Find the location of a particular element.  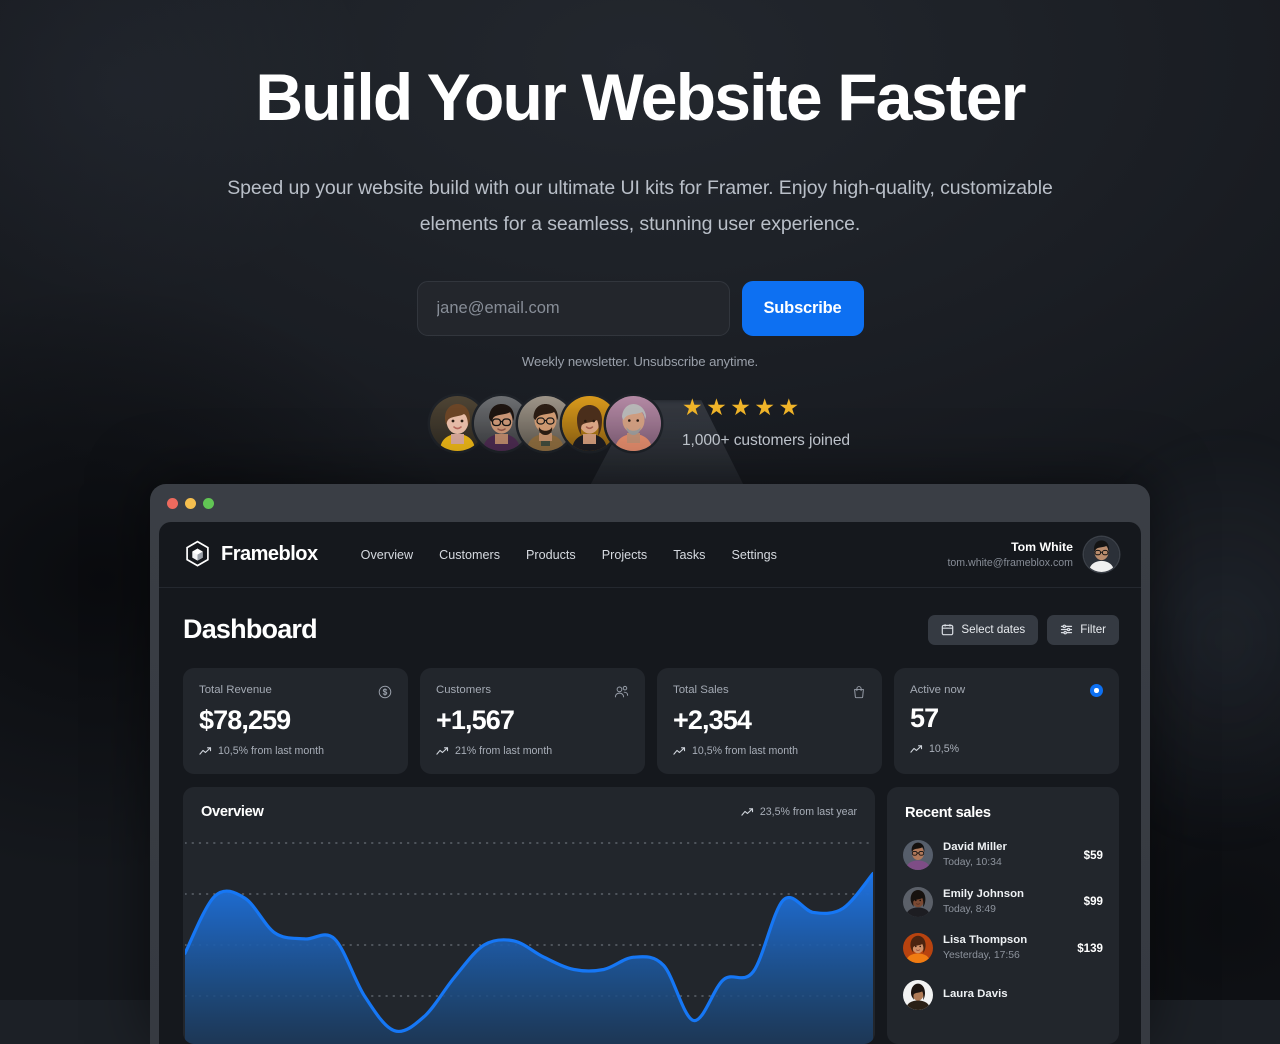

sliders-icon is located at coordinates (1067, 629).